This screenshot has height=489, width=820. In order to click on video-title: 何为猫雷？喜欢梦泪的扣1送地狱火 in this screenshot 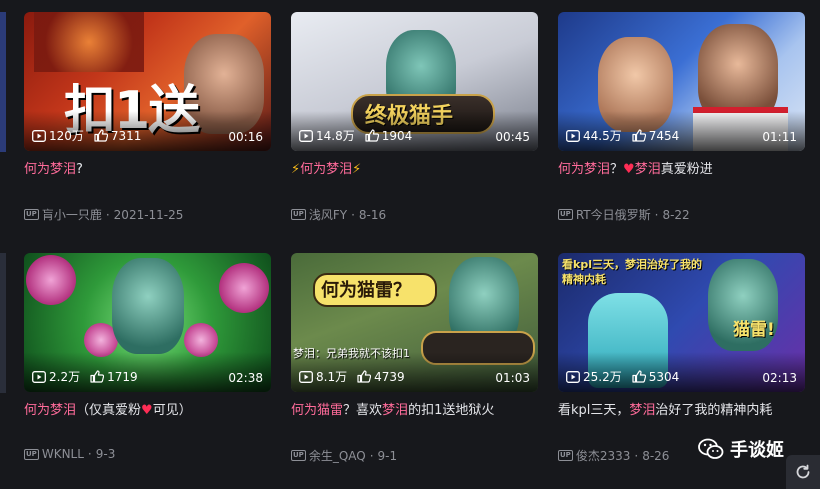, I will do `click(414, 411)`.